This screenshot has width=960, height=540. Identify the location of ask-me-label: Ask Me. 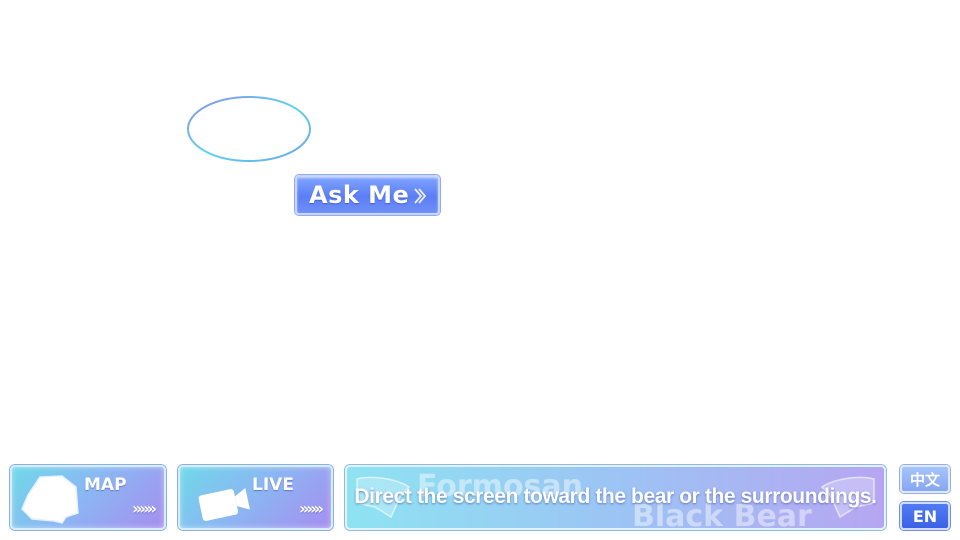
(359, 195).